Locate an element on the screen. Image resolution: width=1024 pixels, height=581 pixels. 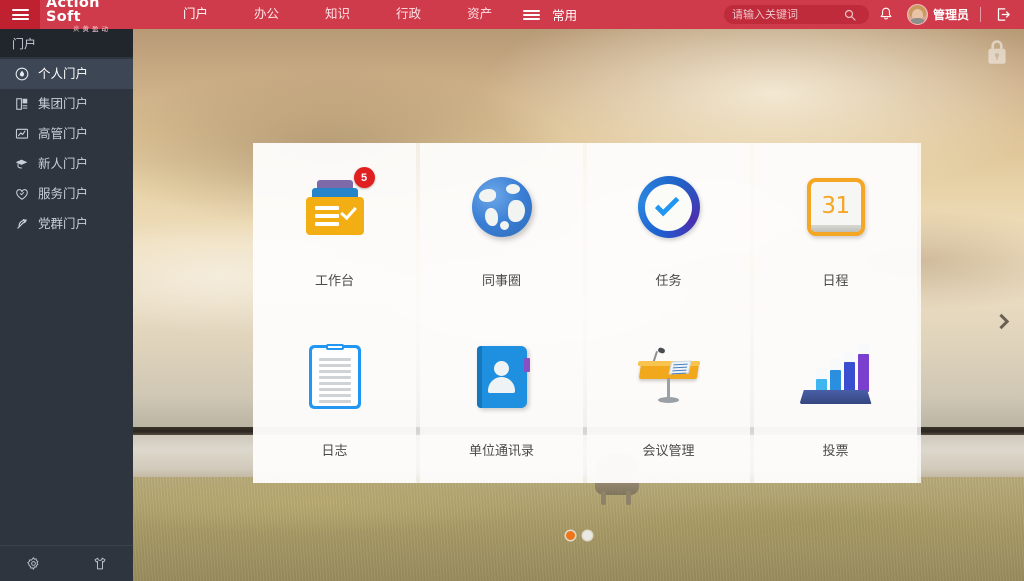
header-divider is located at coordinates (980, 14).